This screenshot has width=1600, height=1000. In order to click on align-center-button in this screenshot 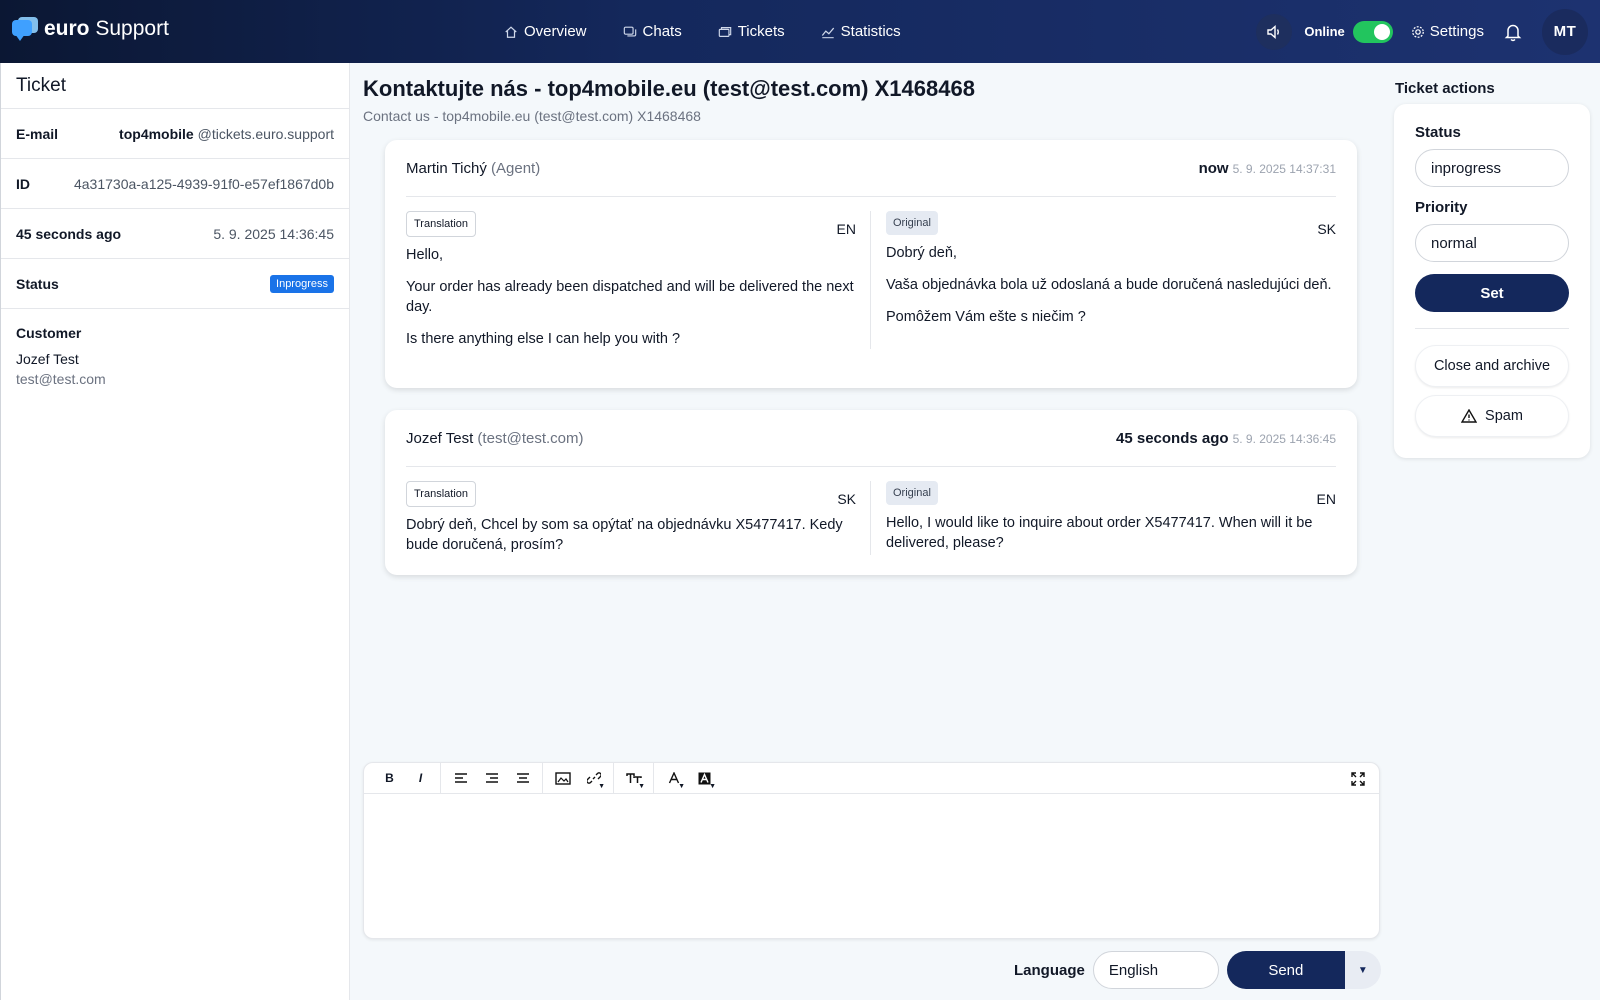, I will do `click(522, 778)`.